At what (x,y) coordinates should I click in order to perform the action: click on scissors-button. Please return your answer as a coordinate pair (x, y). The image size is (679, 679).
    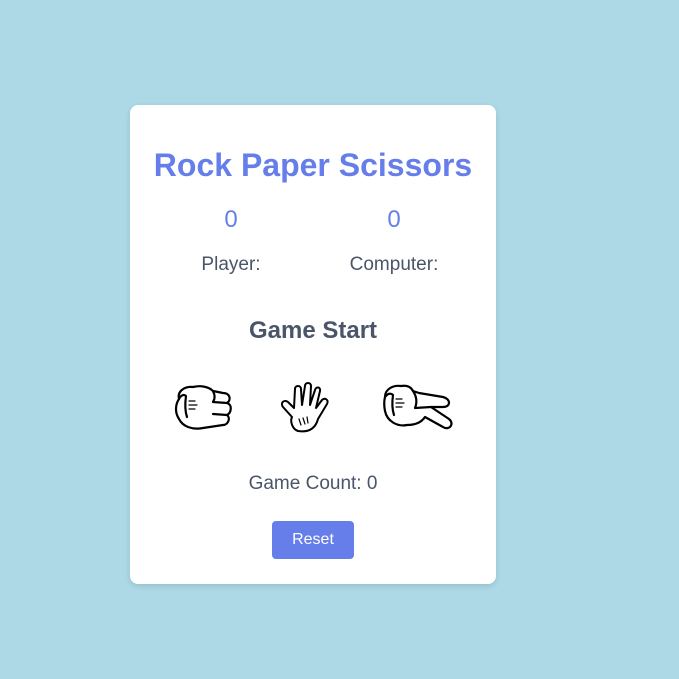
    Looking at the image, I should click on (415, 410).